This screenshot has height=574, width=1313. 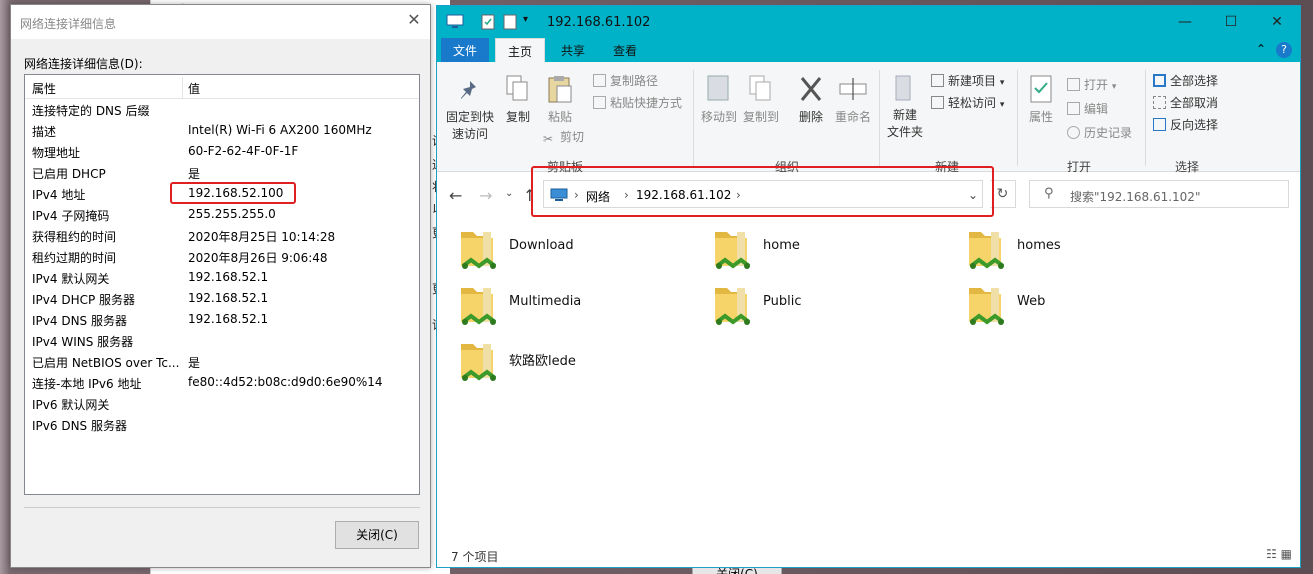 What do you see at coordinates (811, 89) in the screenshot?
I see `delete-icon` at bounding box center [811, 89].